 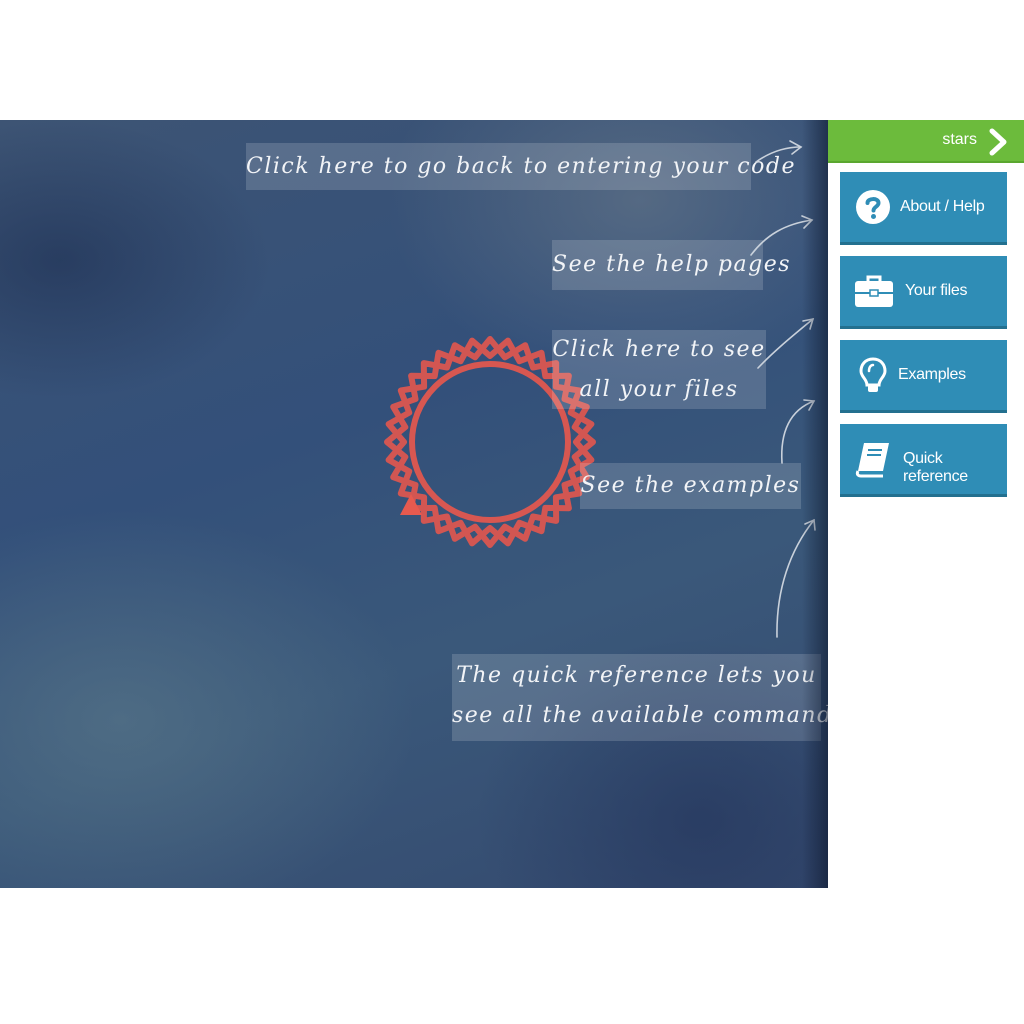 I want to click on quick-reference-label: Quick reference, so click(x=935, y=467).